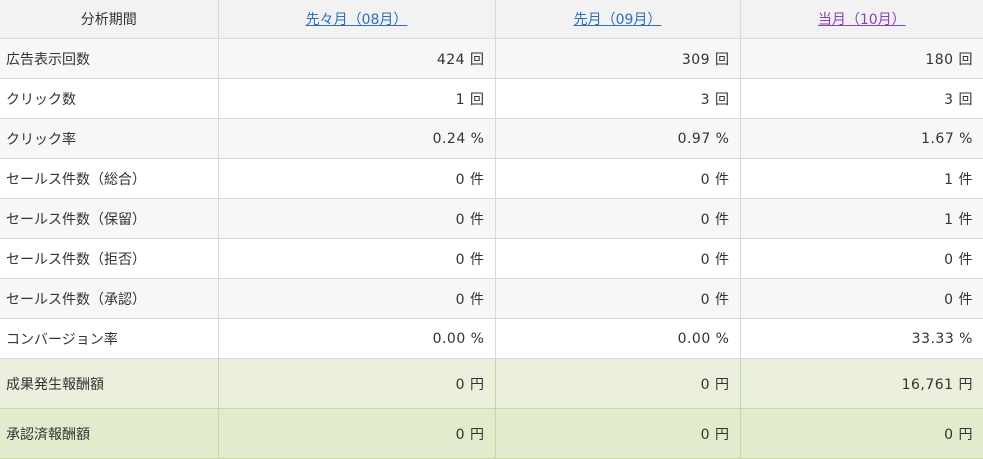  I want to click on row-label: 成果発生報酬額, so click(109, 383).